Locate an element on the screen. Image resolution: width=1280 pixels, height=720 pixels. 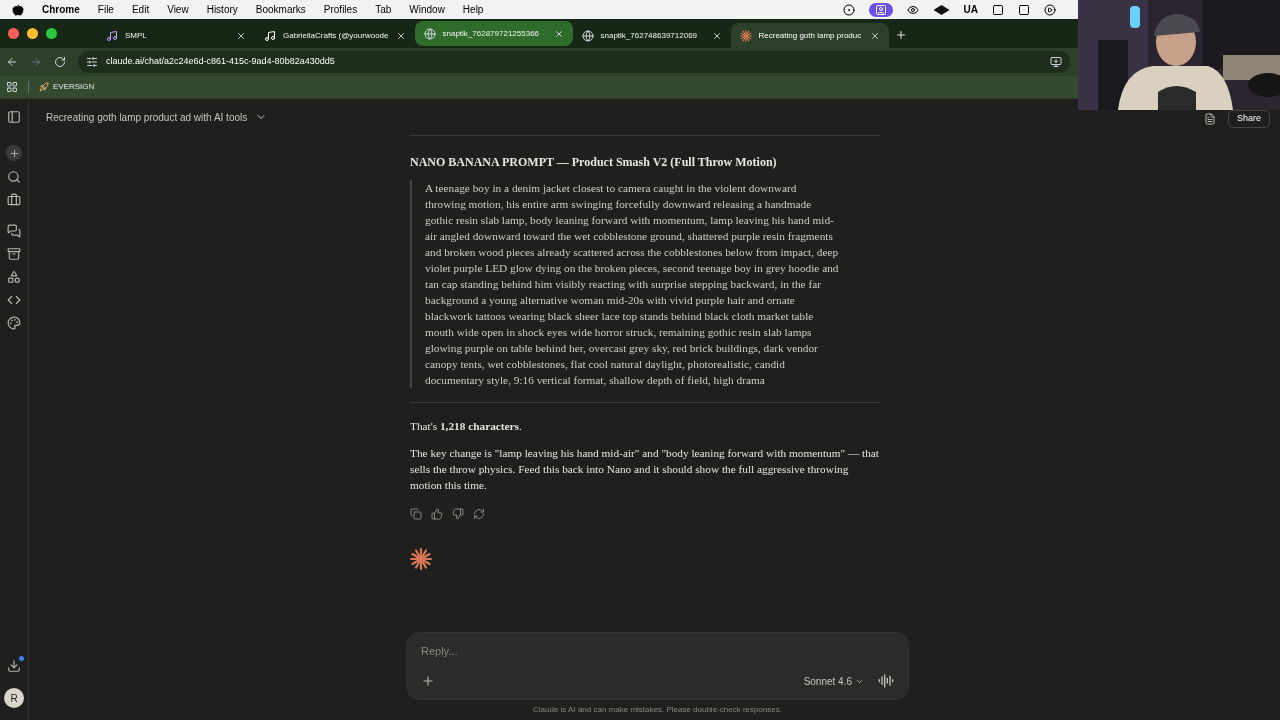
note-icon is located at coordinates (270, 35).